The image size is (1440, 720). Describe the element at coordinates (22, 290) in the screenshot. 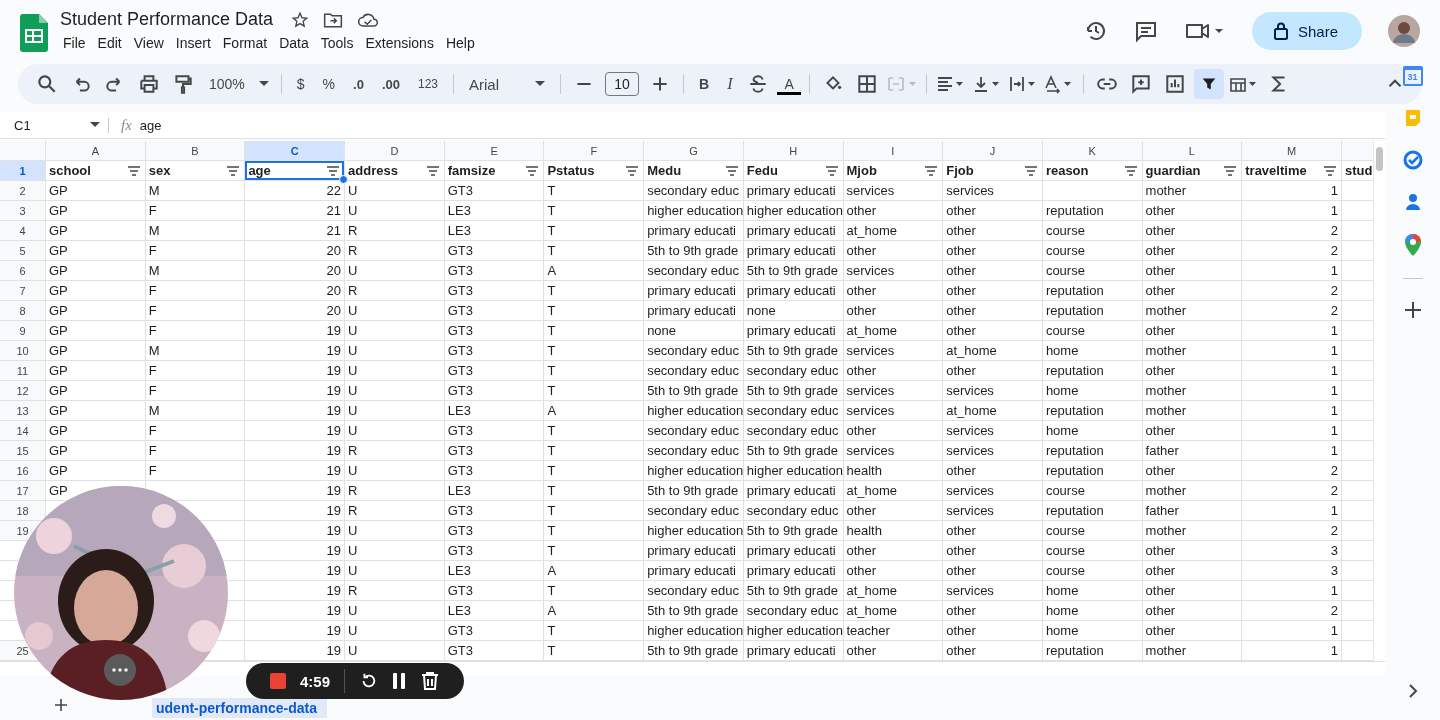

I see `row-number: 7` at that location.